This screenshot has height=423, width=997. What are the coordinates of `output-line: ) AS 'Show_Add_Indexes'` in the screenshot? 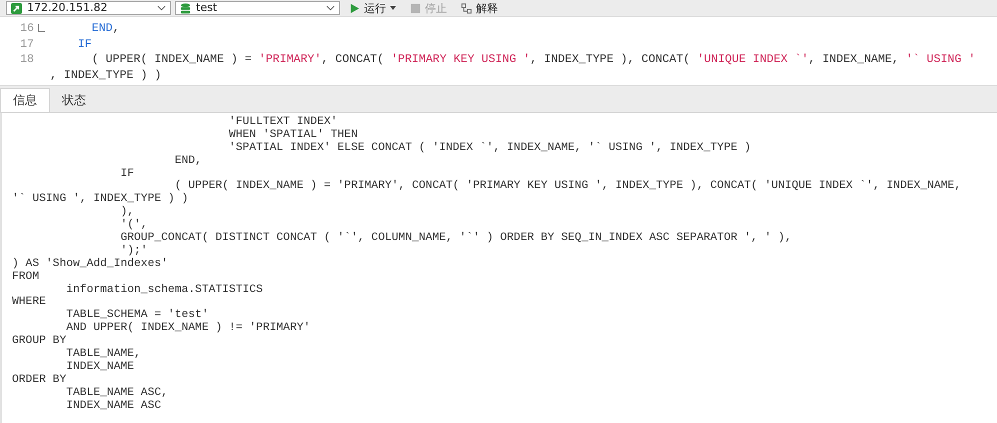 It's located at (90, 264).